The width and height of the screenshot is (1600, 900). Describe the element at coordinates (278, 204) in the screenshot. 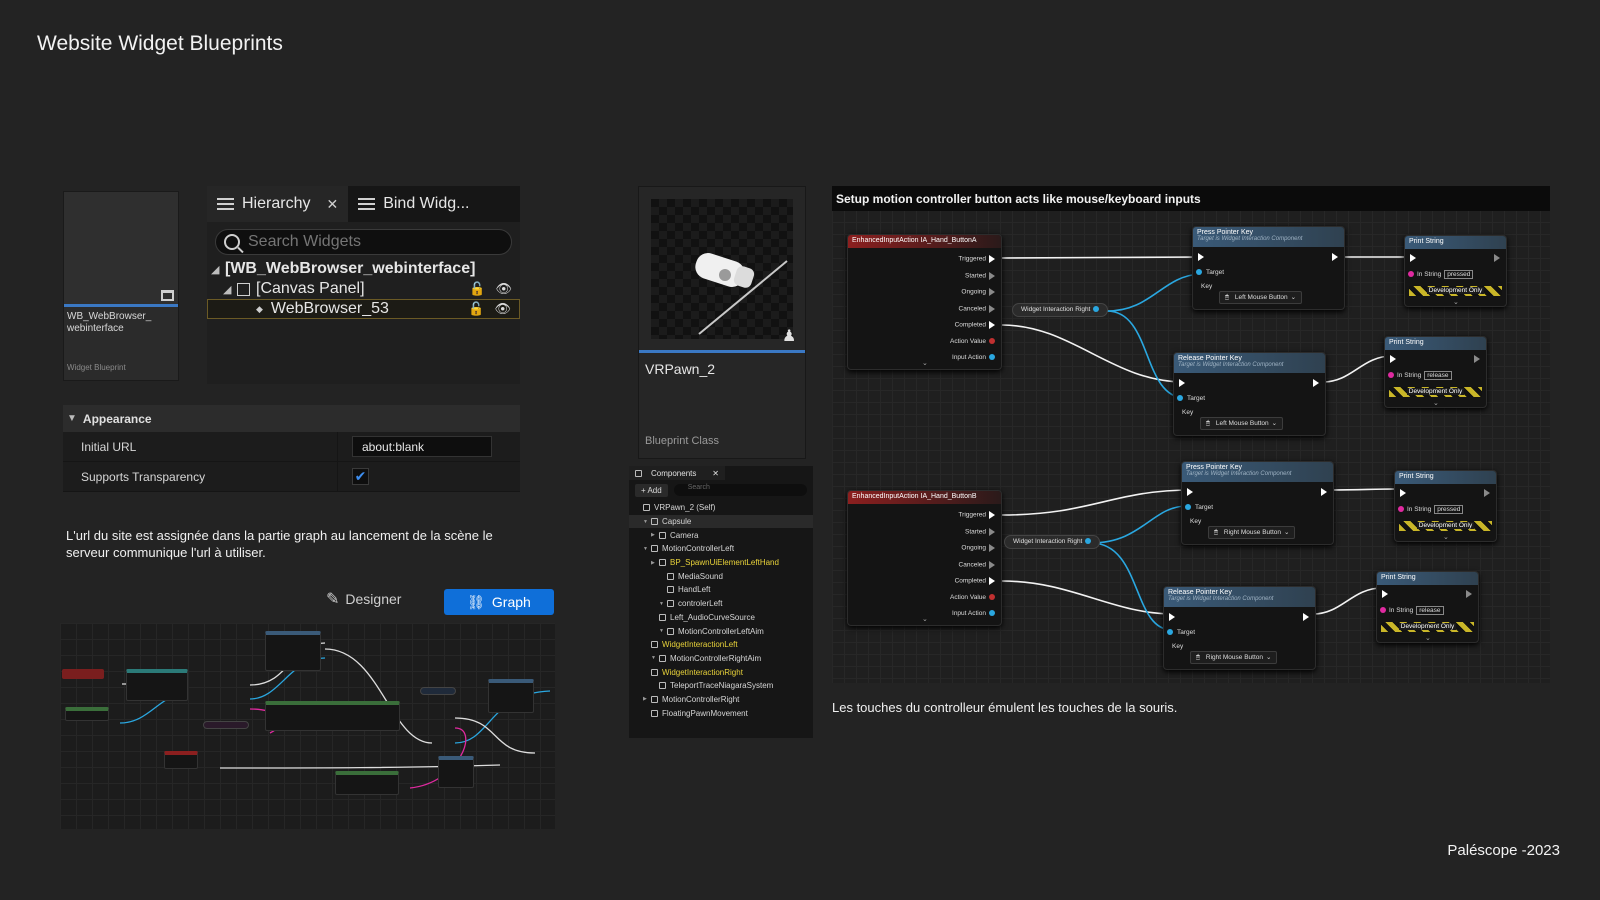

I see `tab-hierarchy: Hierarchy ✕` at that location.